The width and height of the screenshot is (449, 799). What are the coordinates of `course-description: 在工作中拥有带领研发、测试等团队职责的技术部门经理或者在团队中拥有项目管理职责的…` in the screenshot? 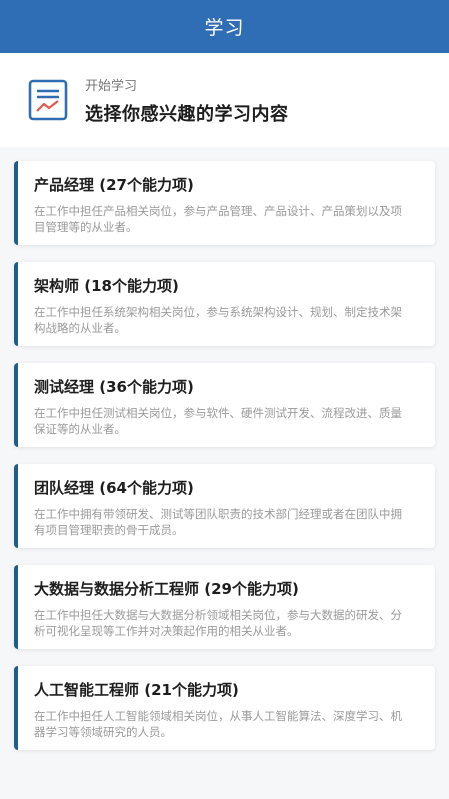 It's located at (218, 522).